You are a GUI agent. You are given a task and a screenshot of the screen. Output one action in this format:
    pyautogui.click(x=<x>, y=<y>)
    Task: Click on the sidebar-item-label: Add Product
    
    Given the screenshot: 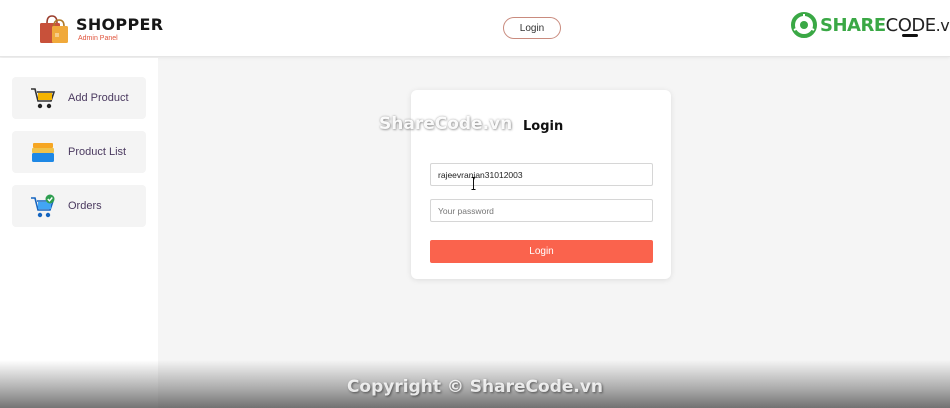 What is the action you would take?
    pyautogui.click(x=98, y=98)
    